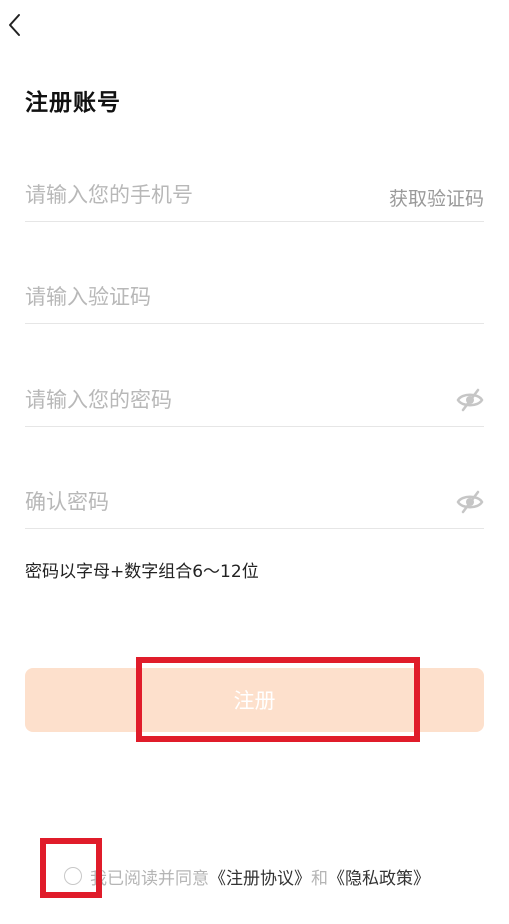 The image size is (509, 924). Describe the element at coordinates (73, 876) in the screenshot. I see `agreement-radio` at that location.